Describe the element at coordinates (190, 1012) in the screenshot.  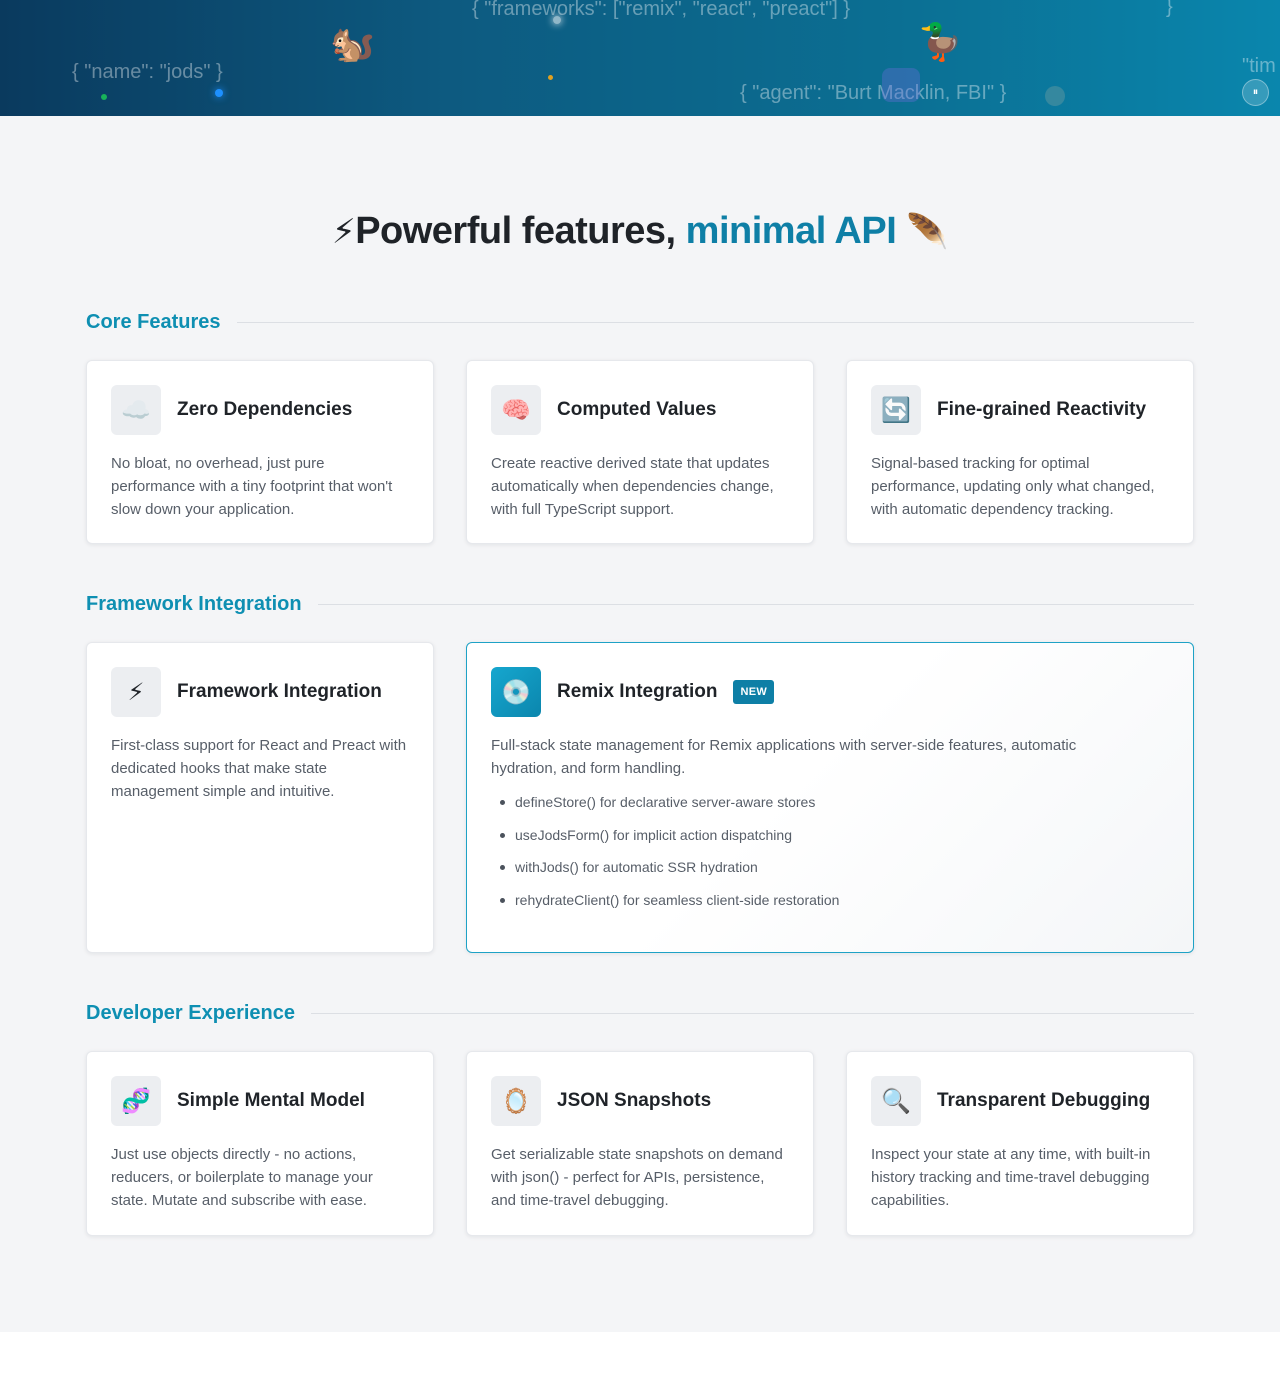
I see `section-title: Developer Experience` at that location.